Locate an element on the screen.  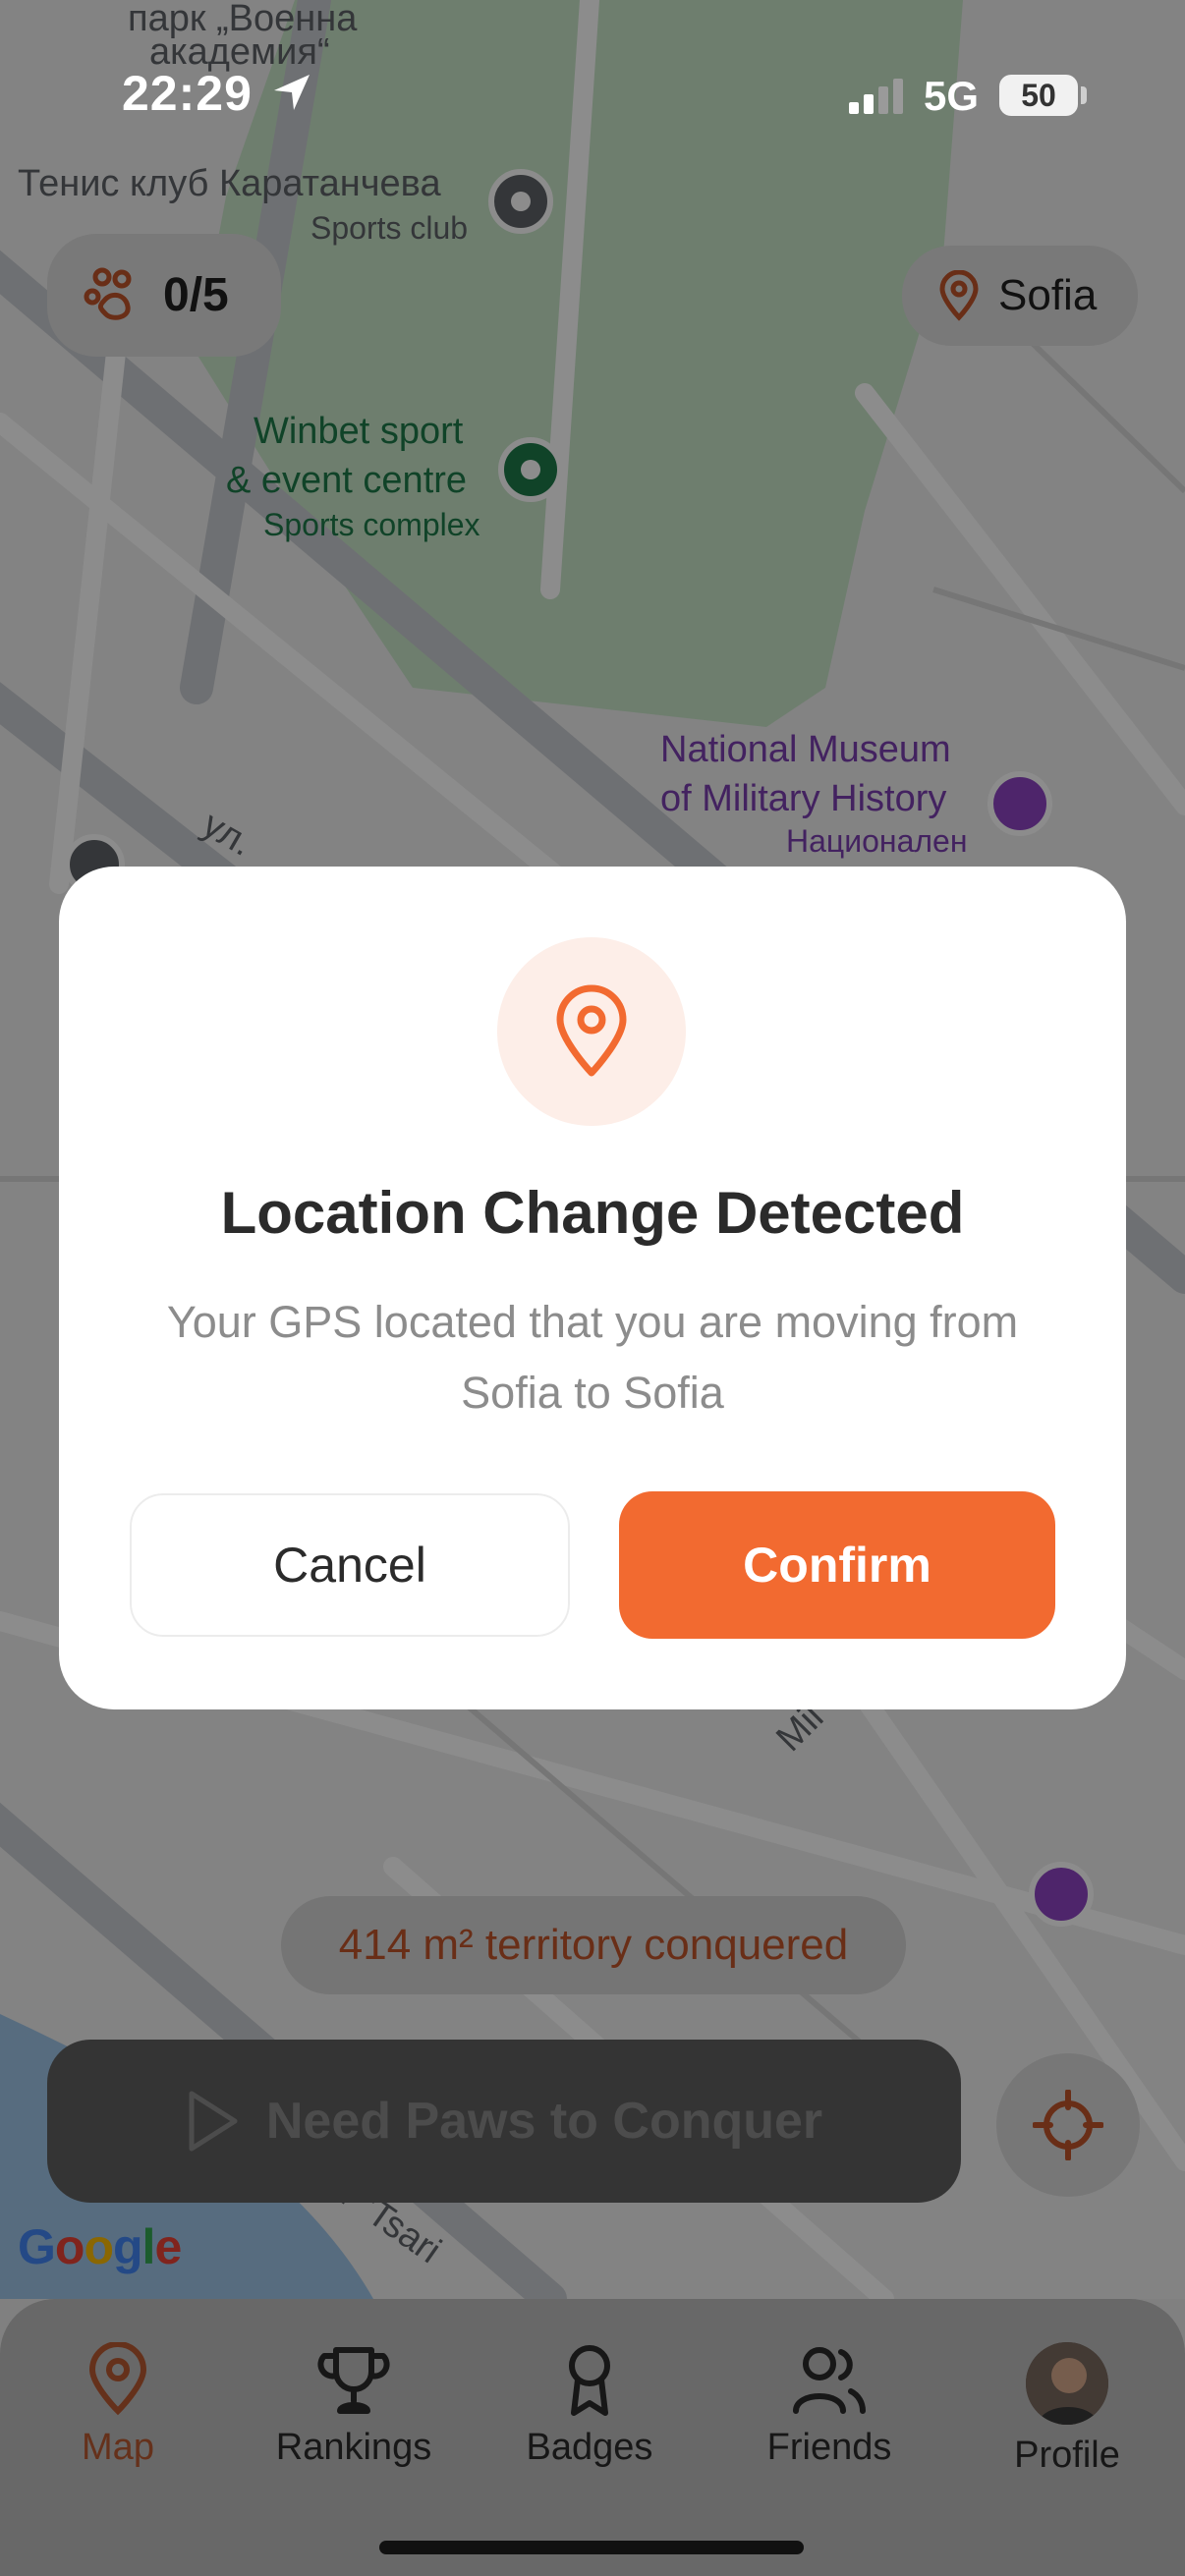
confirm-button: Confirm is located at coordinates (837, 1565).